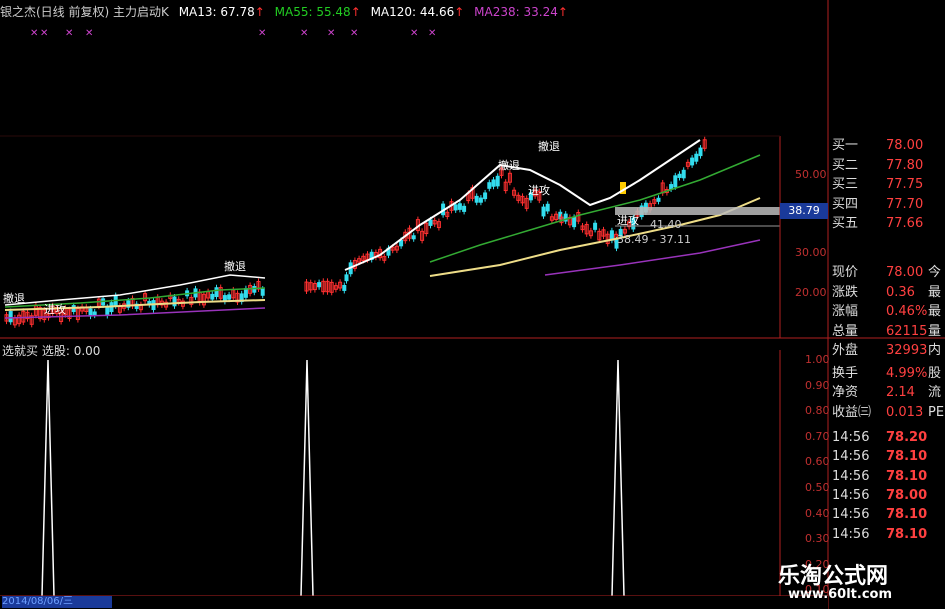 This screenshot has height=609, width=945. I want to click on stat-row-label: 外盘, so click(845, 350).